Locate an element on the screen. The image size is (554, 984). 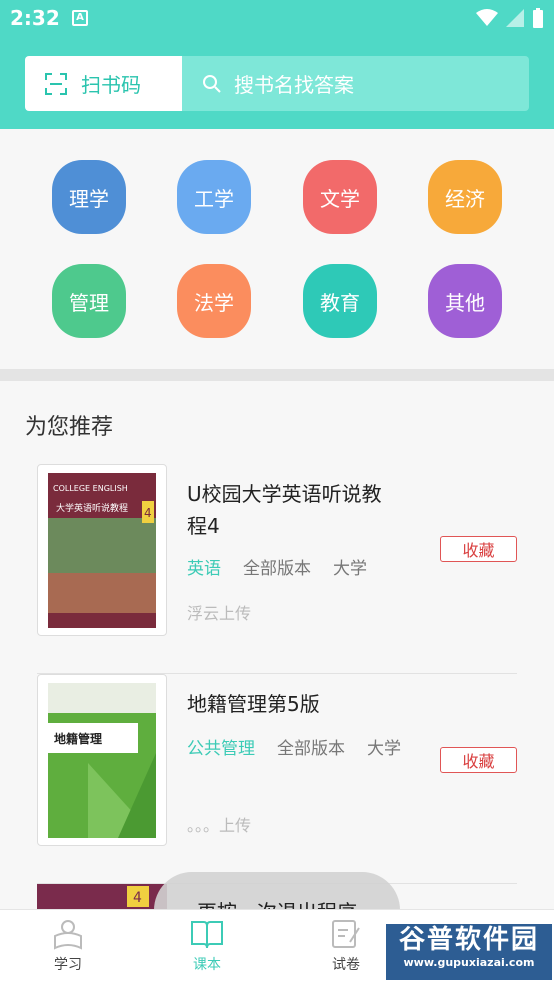
exam-icon is located at coordinates (346, 934).